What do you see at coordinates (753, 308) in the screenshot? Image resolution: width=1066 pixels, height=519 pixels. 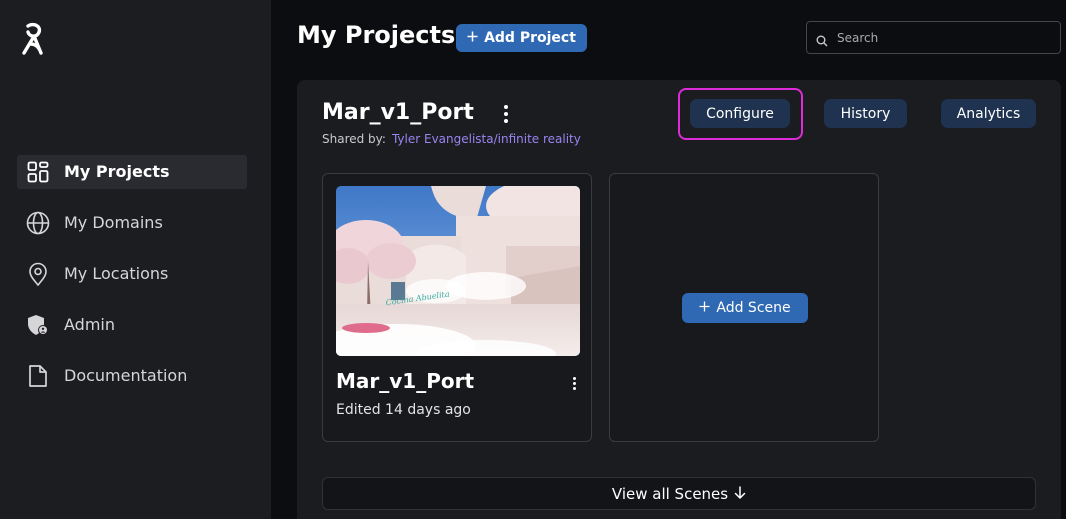 I see `add-scene-label: Add Scene` at bounding box center [753, 308].